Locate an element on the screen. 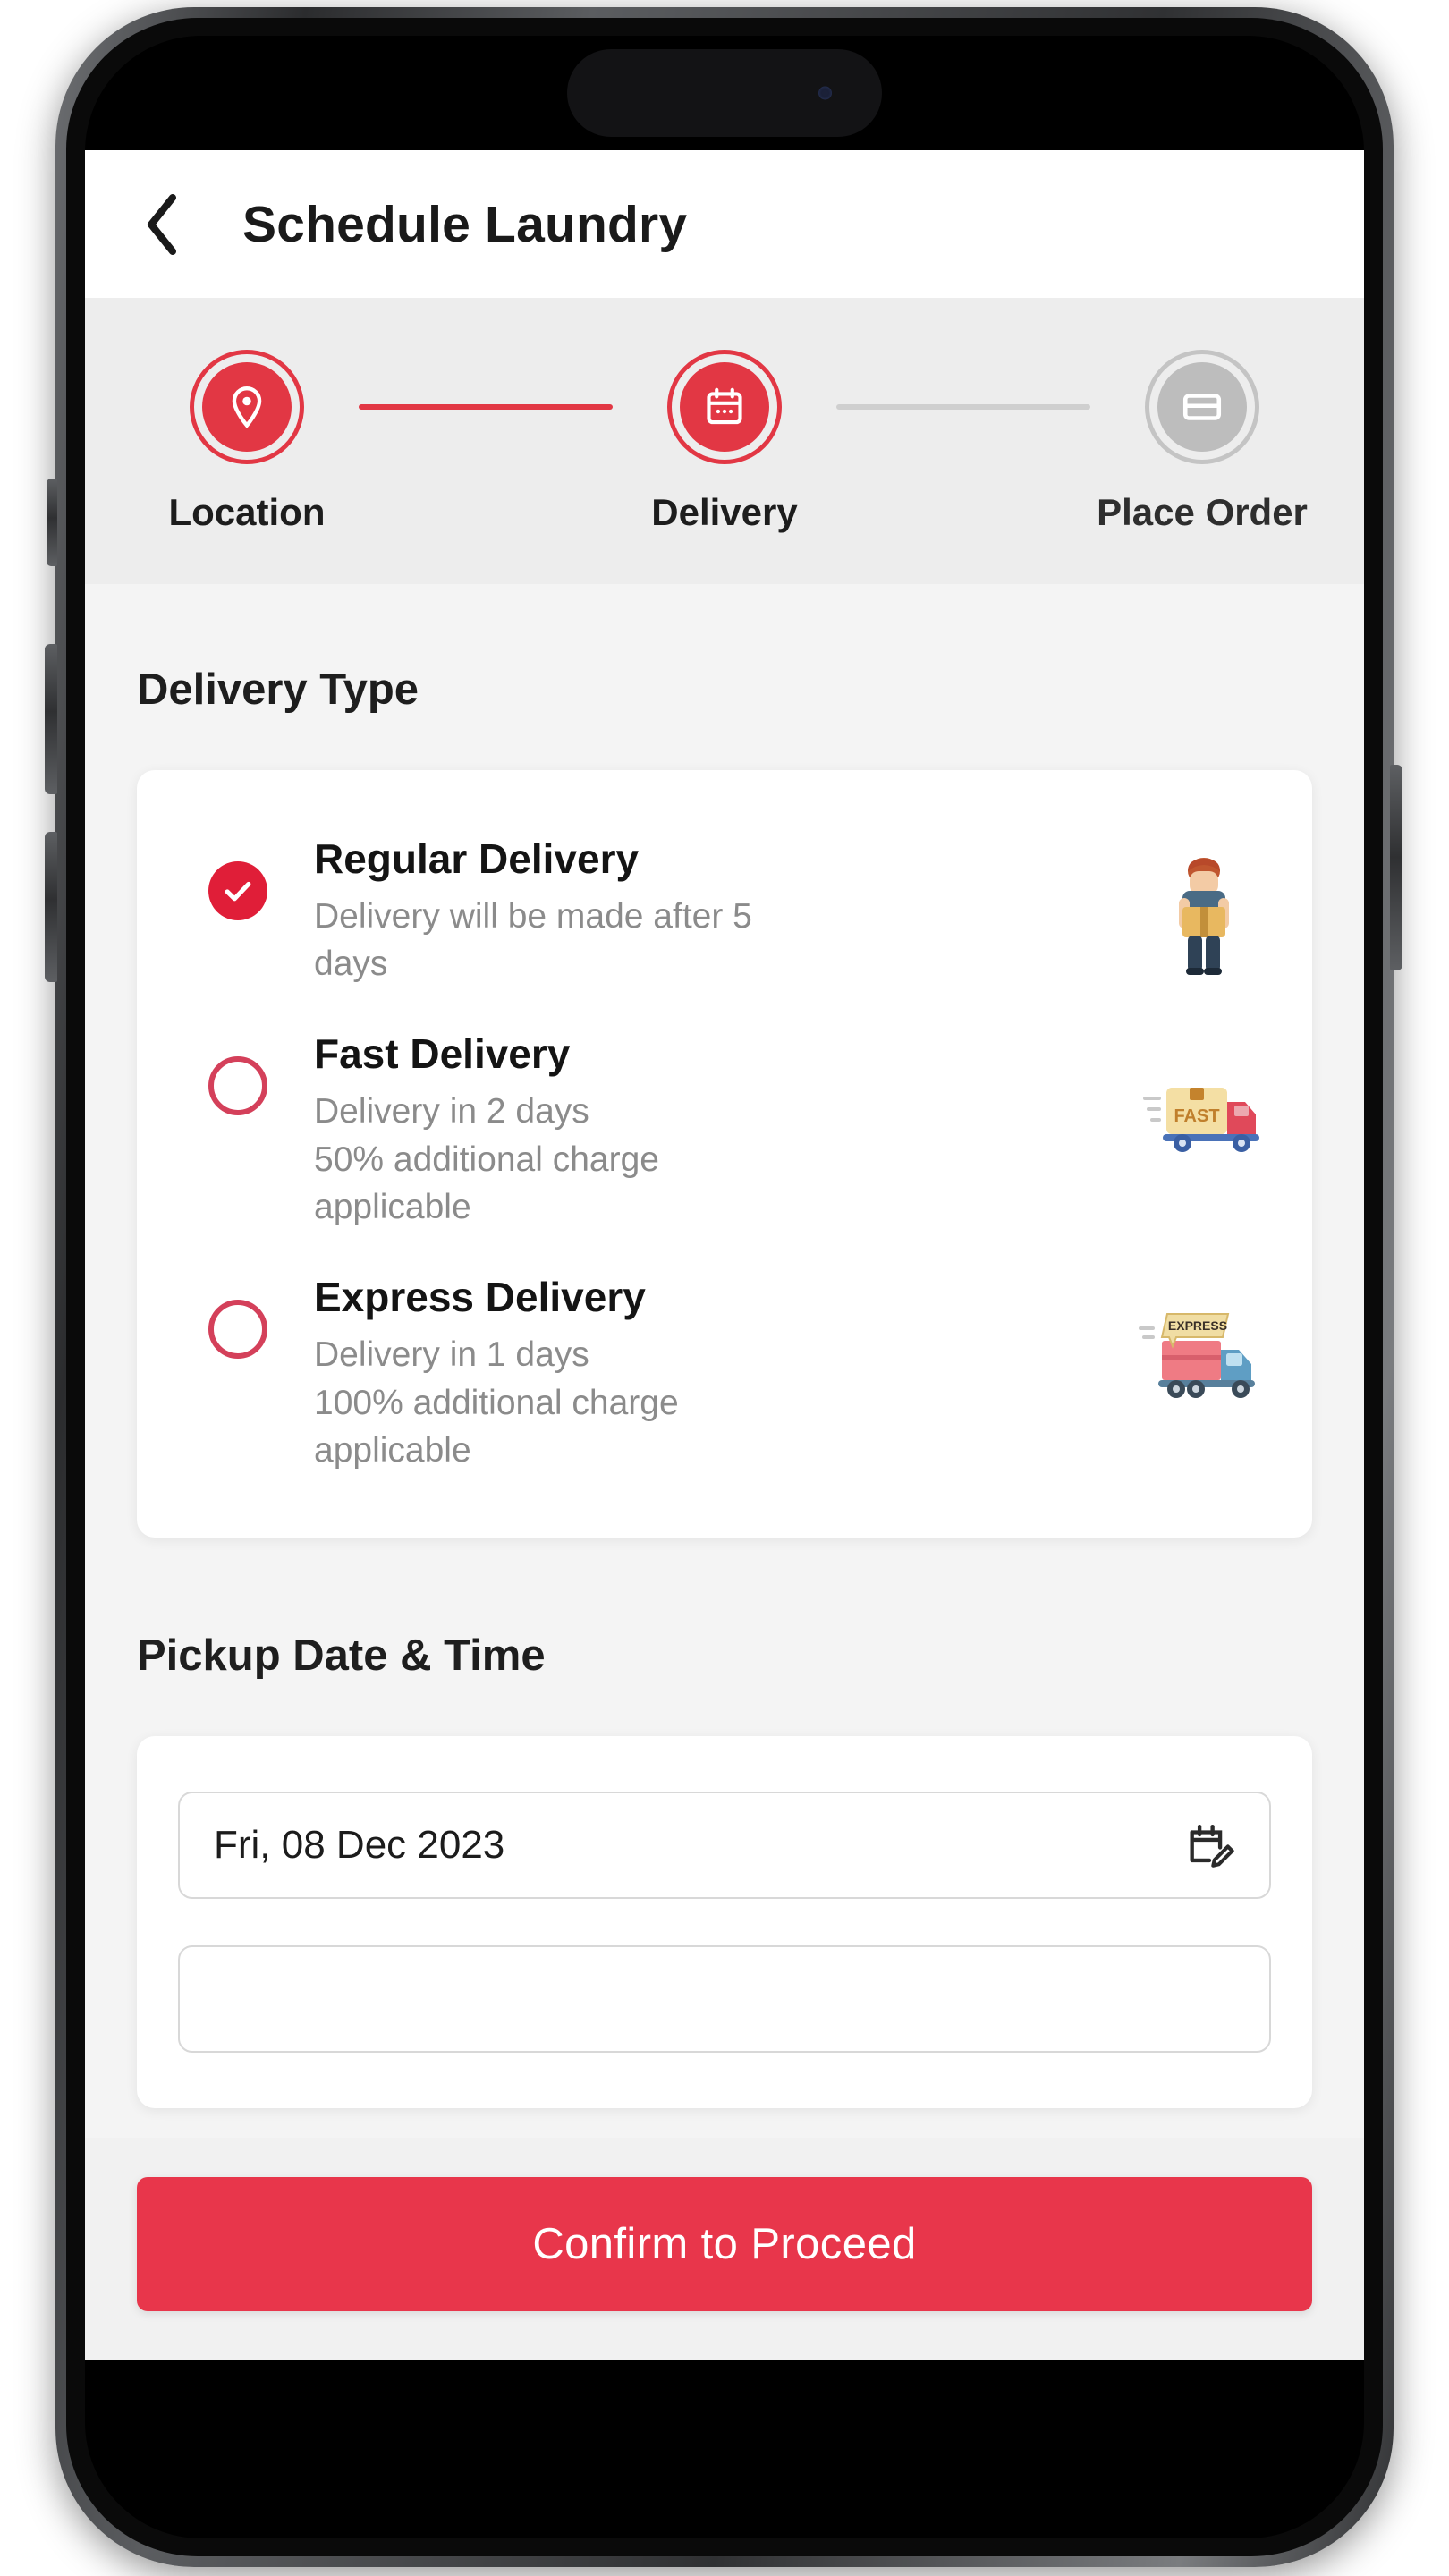  confirm-to-proceed-button: Confirm to Proceed is located at coordinates (724, 2244).